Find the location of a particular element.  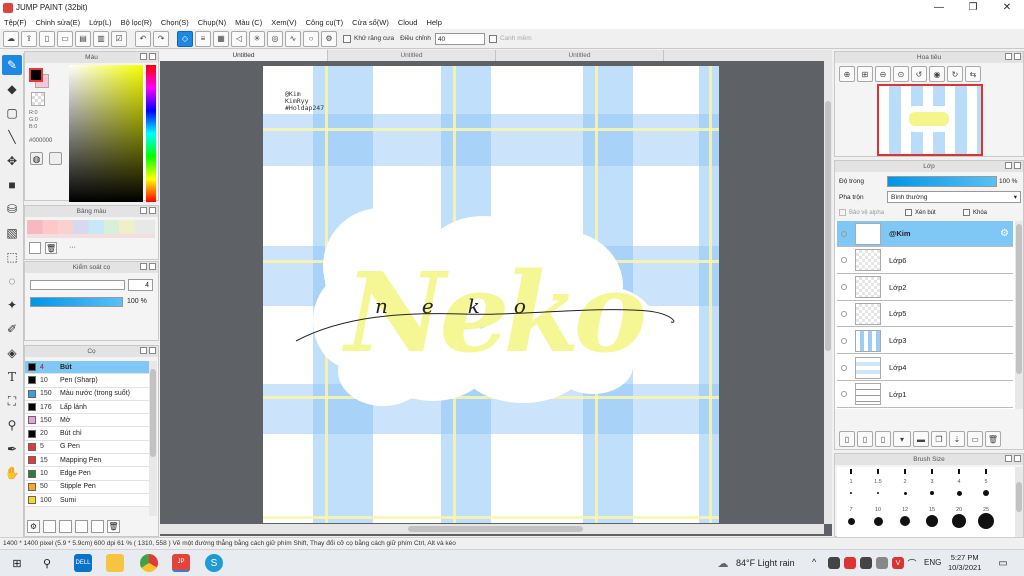

blend-mode-select: Bình thường ▾ is located at coordinates (954, 197).